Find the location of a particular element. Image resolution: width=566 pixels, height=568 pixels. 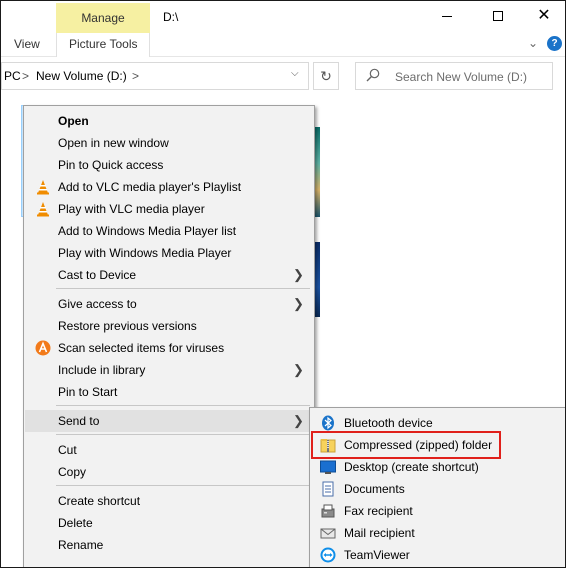

submenu-item-label: TeamViewer is located at coordinates (377, 555).